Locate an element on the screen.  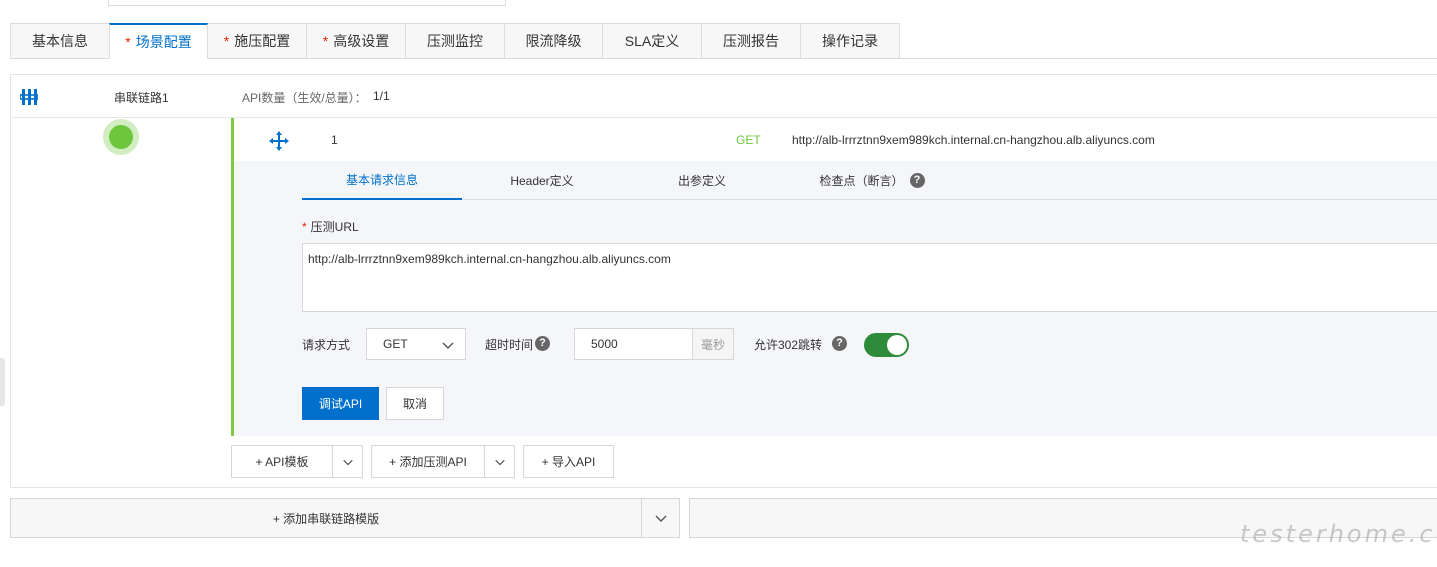
subtab-label: Header定义 is located at coordinates (542, 181).